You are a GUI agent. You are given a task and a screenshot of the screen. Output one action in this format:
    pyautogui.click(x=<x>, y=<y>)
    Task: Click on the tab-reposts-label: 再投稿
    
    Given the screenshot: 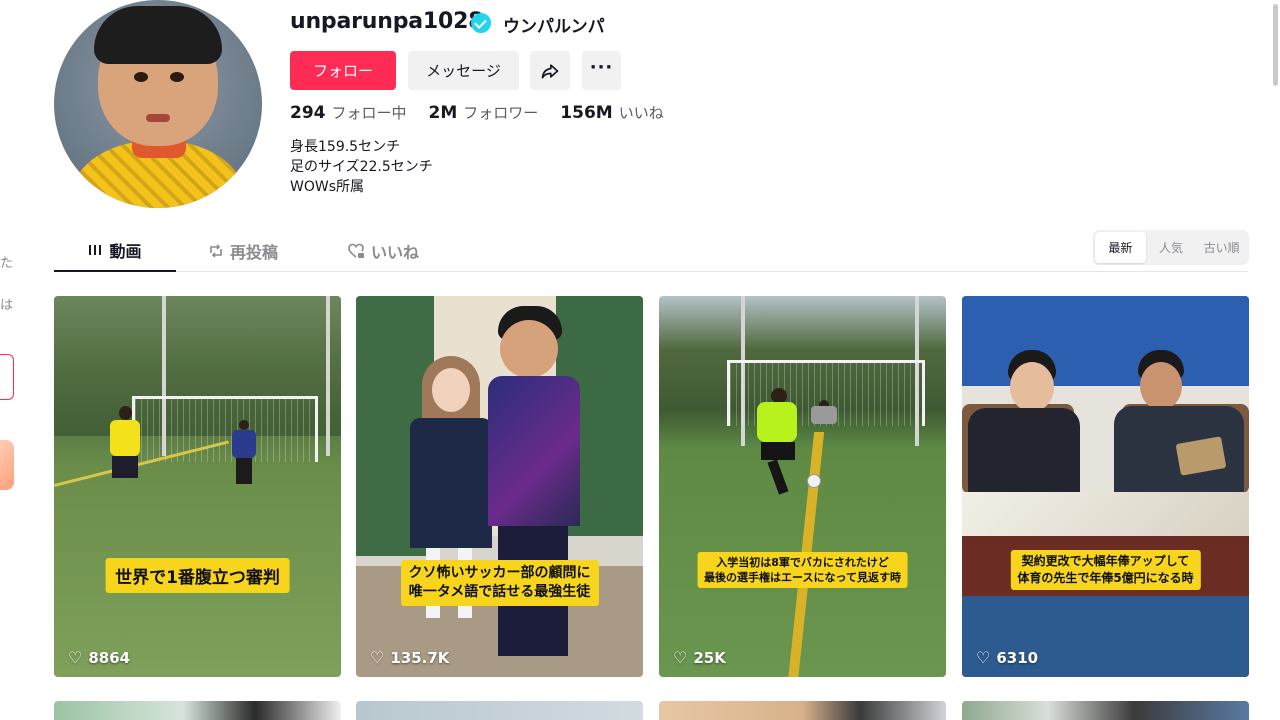 What is the action you would take?
    pyautogui.click(x=254, y=252)
    